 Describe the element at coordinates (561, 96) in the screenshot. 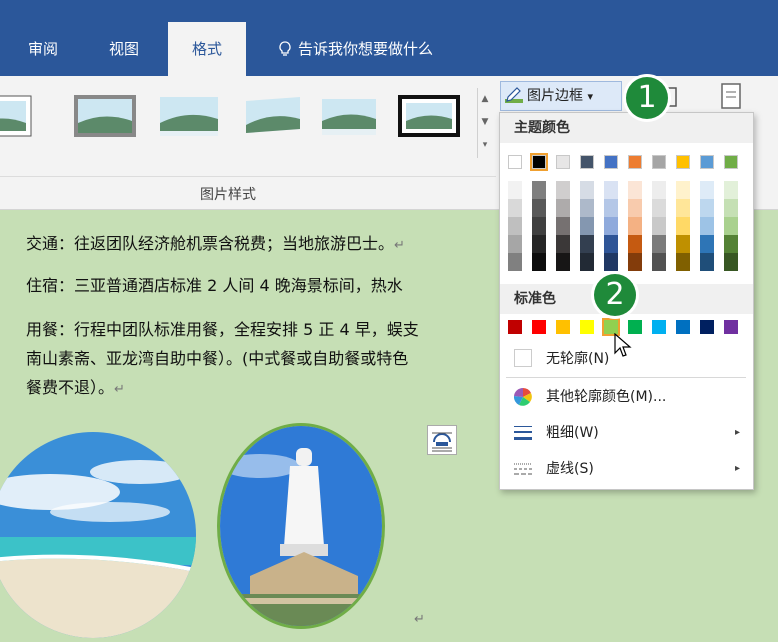

I see `picture-border-button: 图片边框 ▾` at that location.